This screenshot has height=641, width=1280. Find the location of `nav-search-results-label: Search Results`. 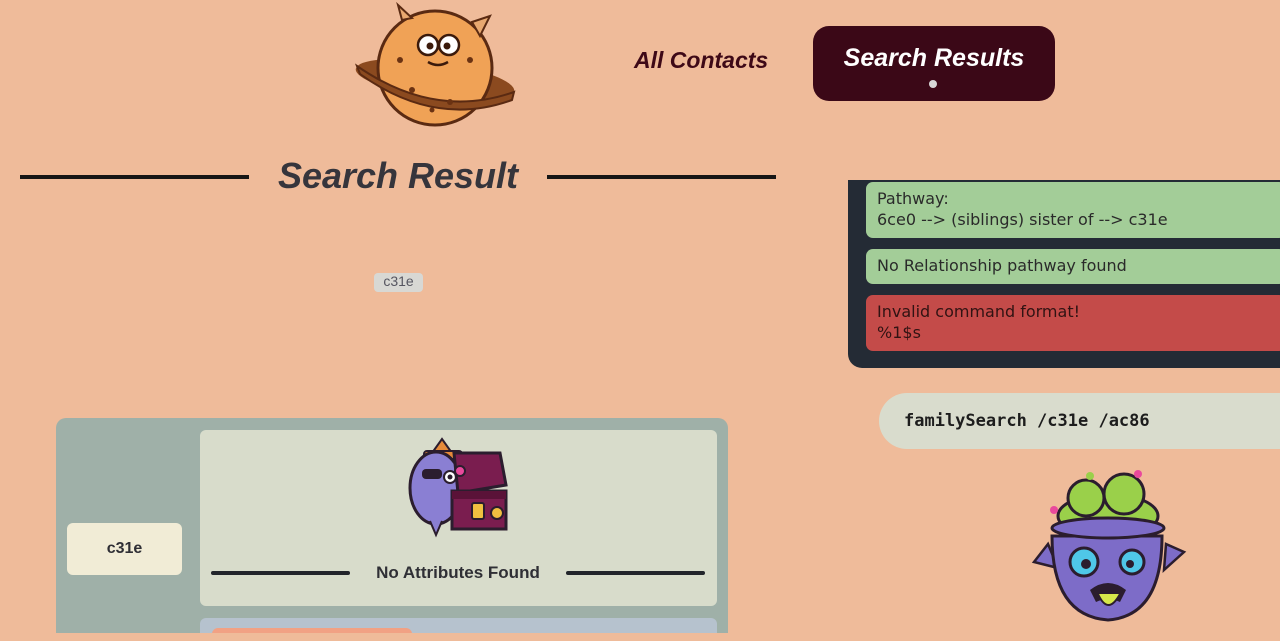

nav-search-results-label: Search Results is located at coordinates (934, 58).